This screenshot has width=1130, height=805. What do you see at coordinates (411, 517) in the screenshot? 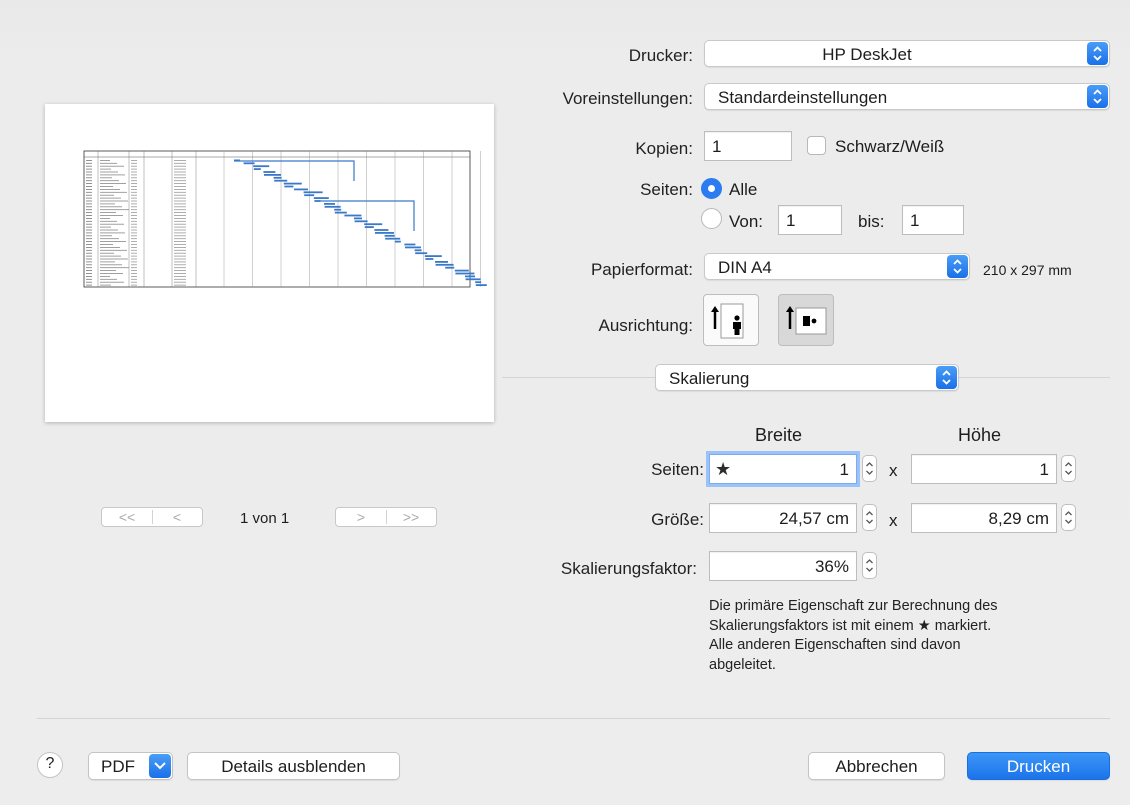
I see `last-page-button: >>` at bounding box center [411, 517].